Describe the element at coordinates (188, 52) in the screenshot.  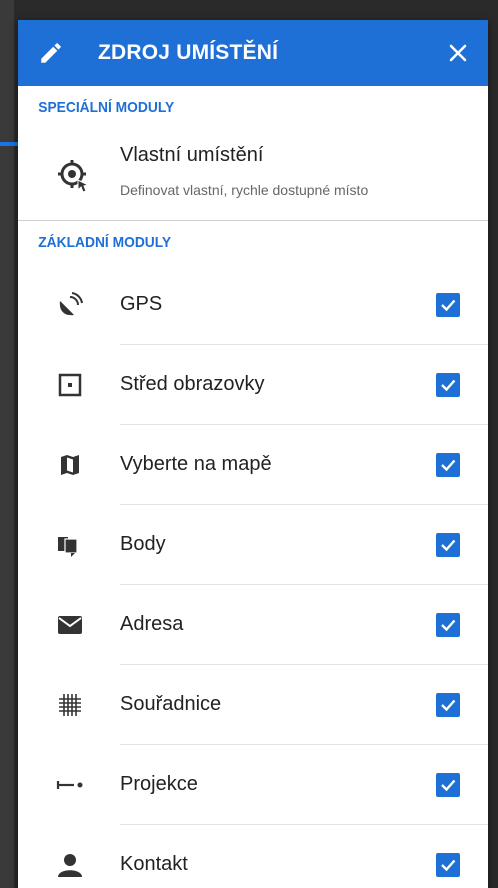
I see `dialog-title: ZDROJ UMÍSTĚNÍ` at that location.